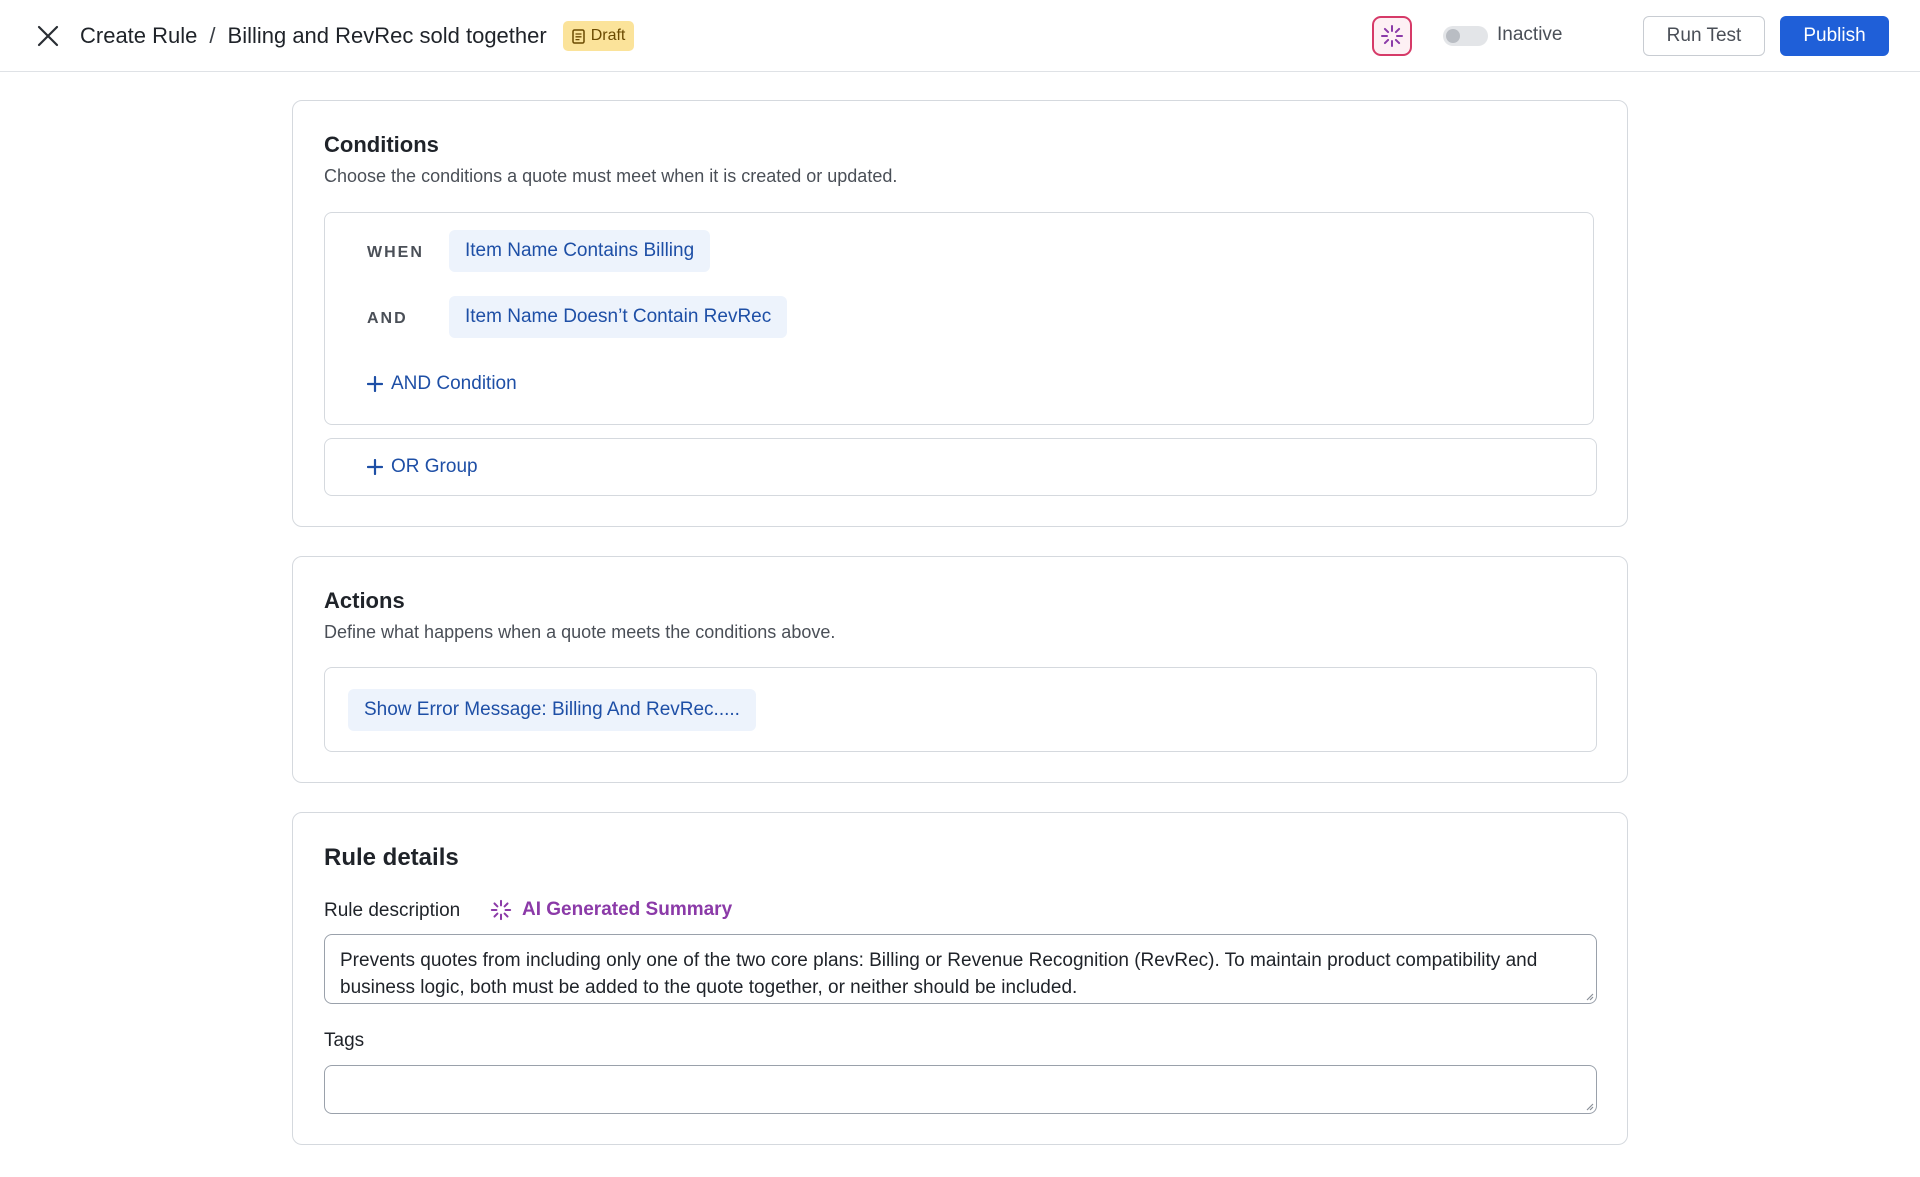 The image size is (1920, 1177). Describe the element at coordinates (387, 318) in the screenshot. I see `and-keyword: AND` at that location.